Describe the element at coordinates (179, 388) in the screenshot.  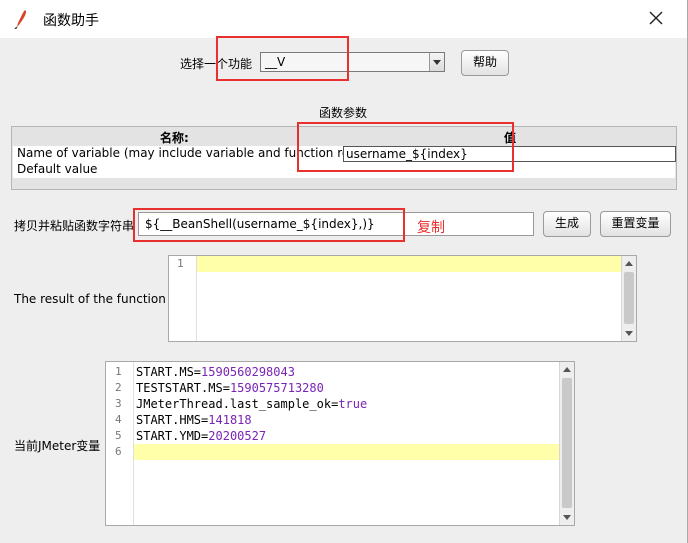
I see `var-key: TESTSTART.MS` at that location.